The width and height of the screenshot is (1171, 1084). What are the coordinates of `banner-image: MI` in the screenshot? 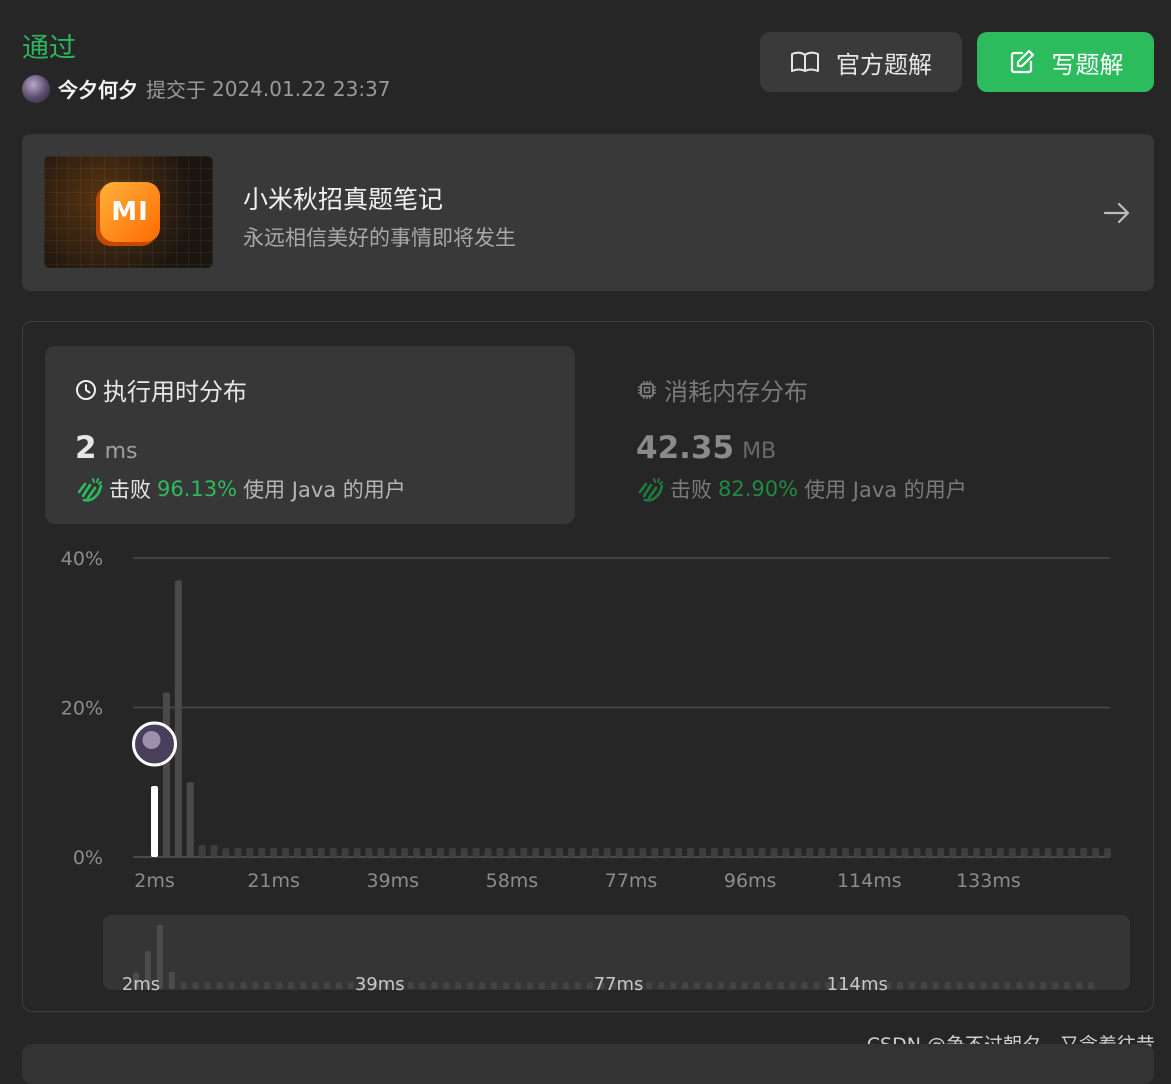 It's located at (128, 212).